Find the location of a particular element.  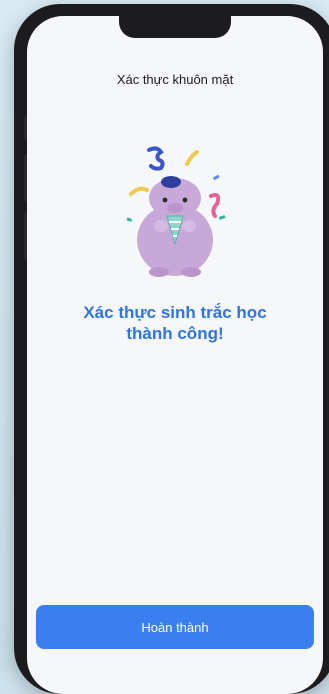

success-heading: Xác thực sinh trắc học thành công! is located at coordinates (175, 323).